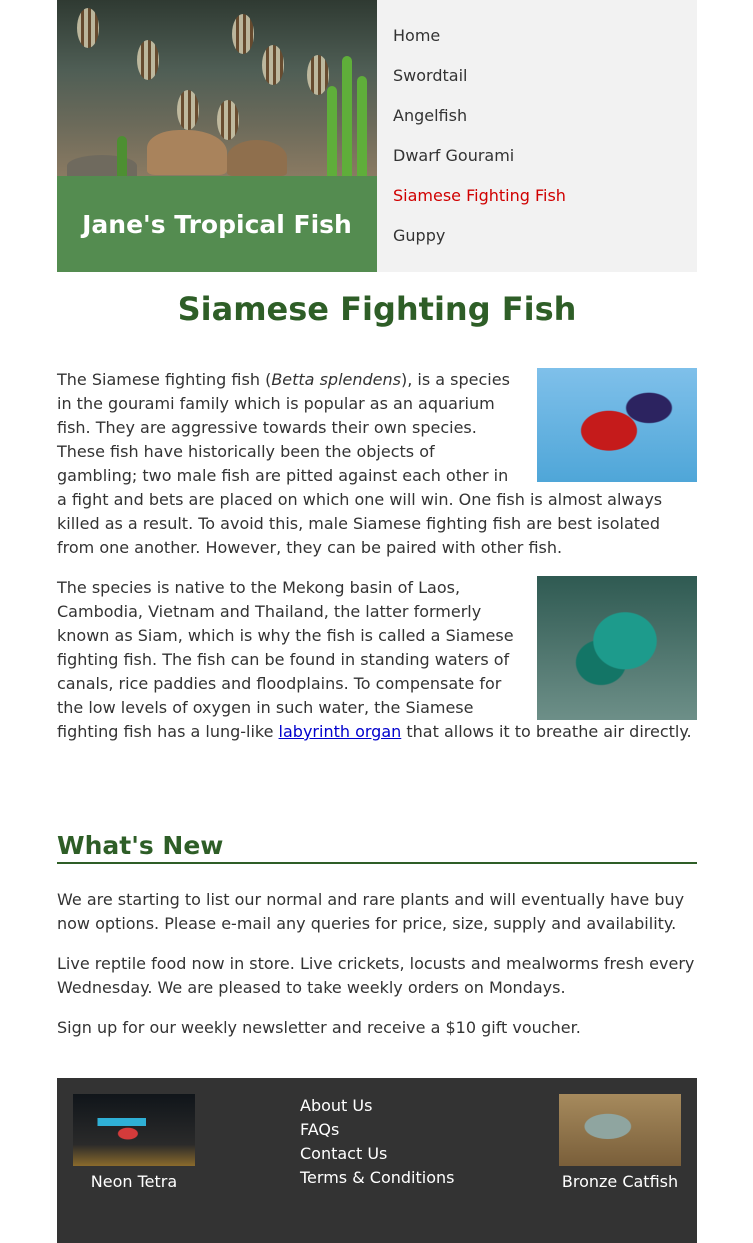 This screenshot has width=753, height=1243. What do you see at coordinates (377, 1178) in the screenshot?
I see `footer-link-terms: Terms & Conditions` at bounding box center [377, 1178].